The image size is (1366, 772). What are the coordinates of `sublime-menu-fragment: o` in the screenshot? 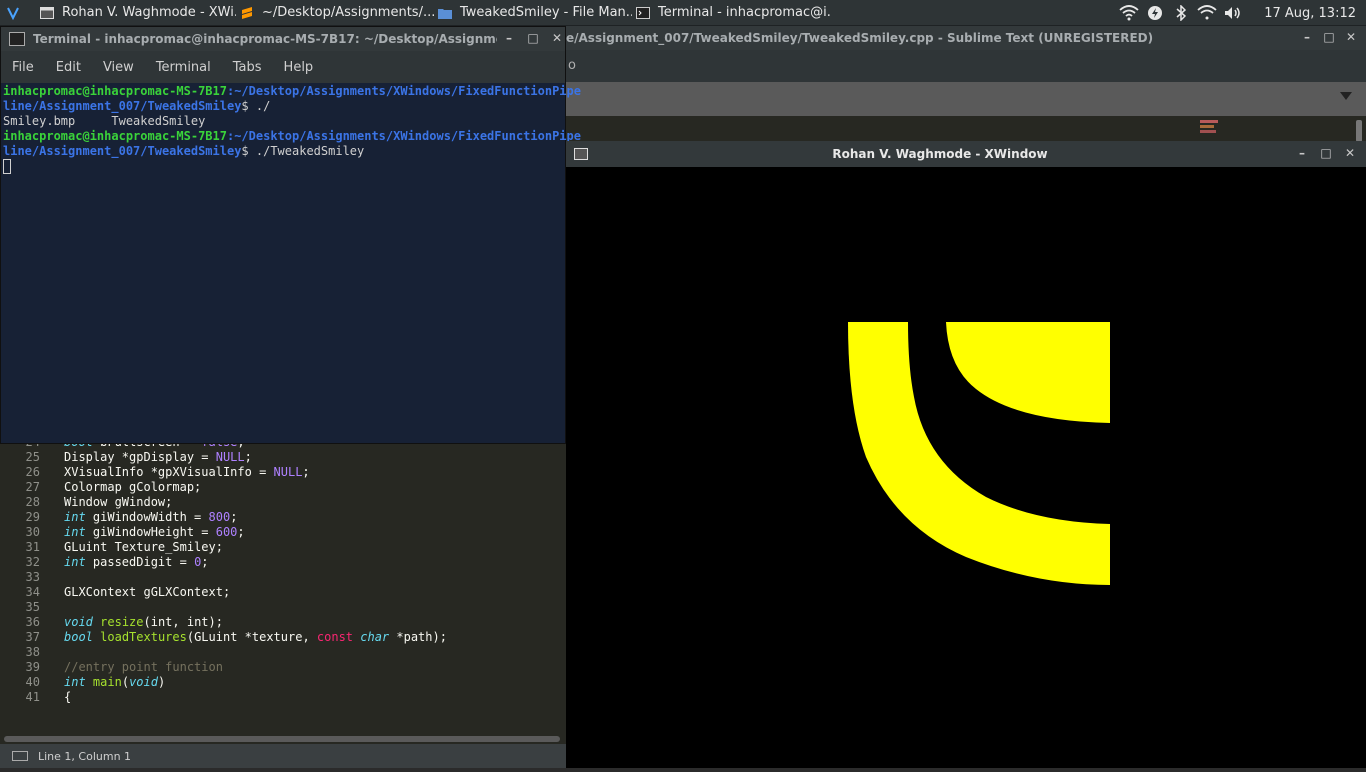 It's located at (572, 65).